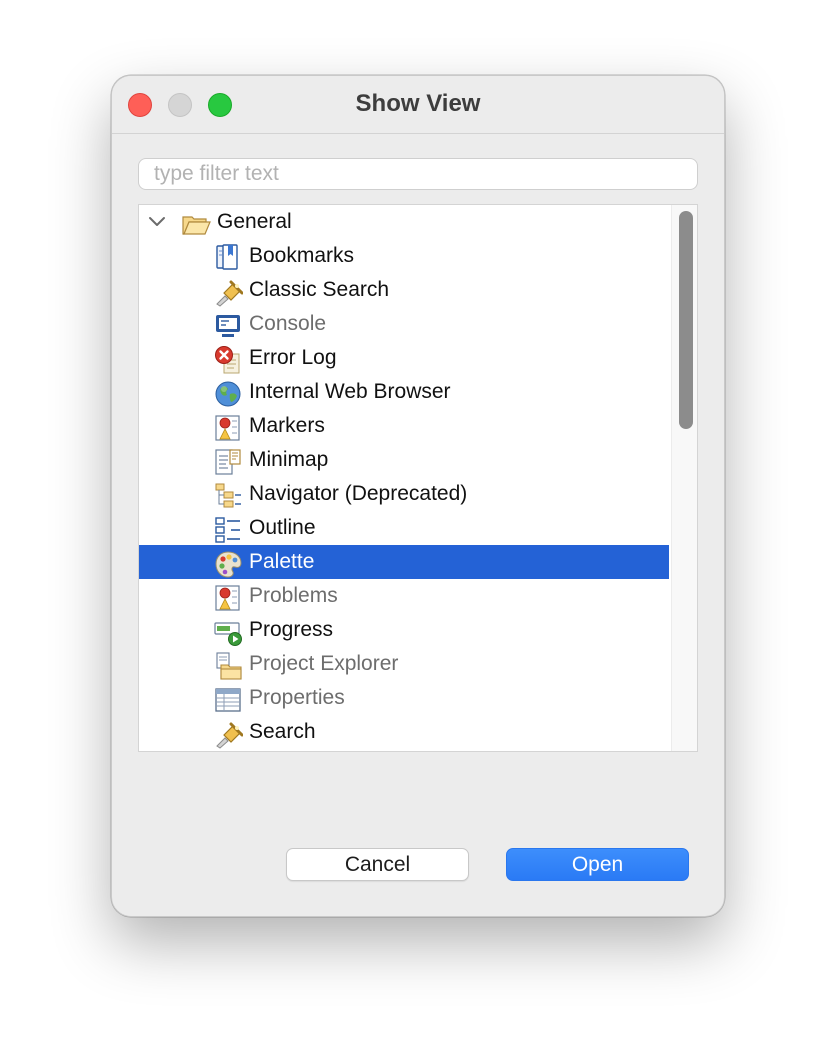  I want to click on tree-item-label: Progress, so click(291, 629).